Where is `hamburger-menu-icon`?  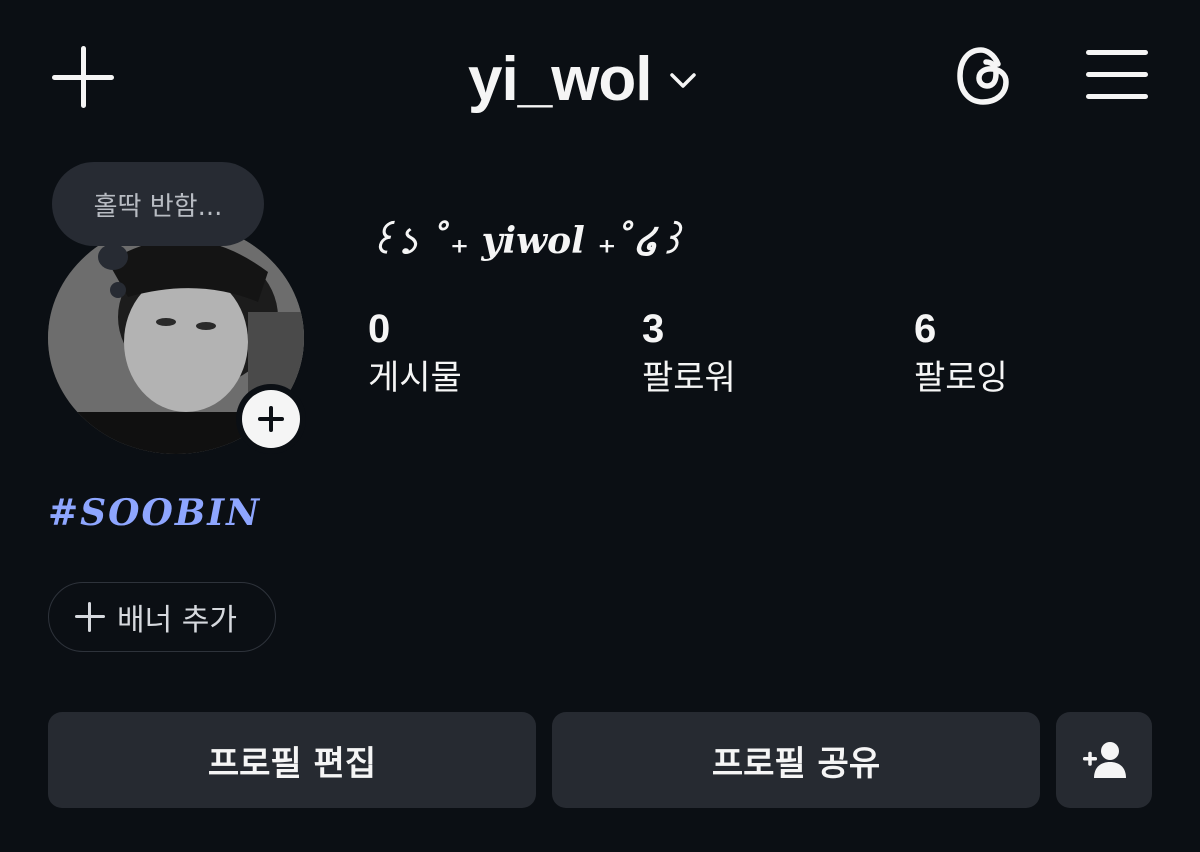 hamburger-menu-icon is located at coordinates (1117, 75).